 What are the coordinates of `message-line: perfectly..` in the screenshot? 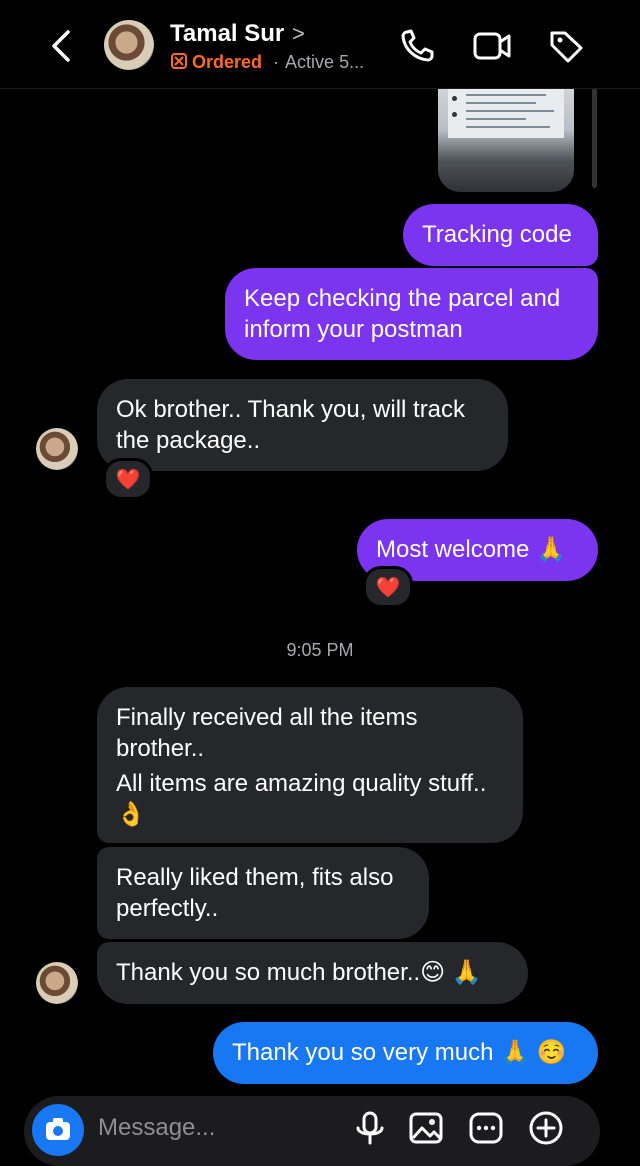 It's located at (167, 908).